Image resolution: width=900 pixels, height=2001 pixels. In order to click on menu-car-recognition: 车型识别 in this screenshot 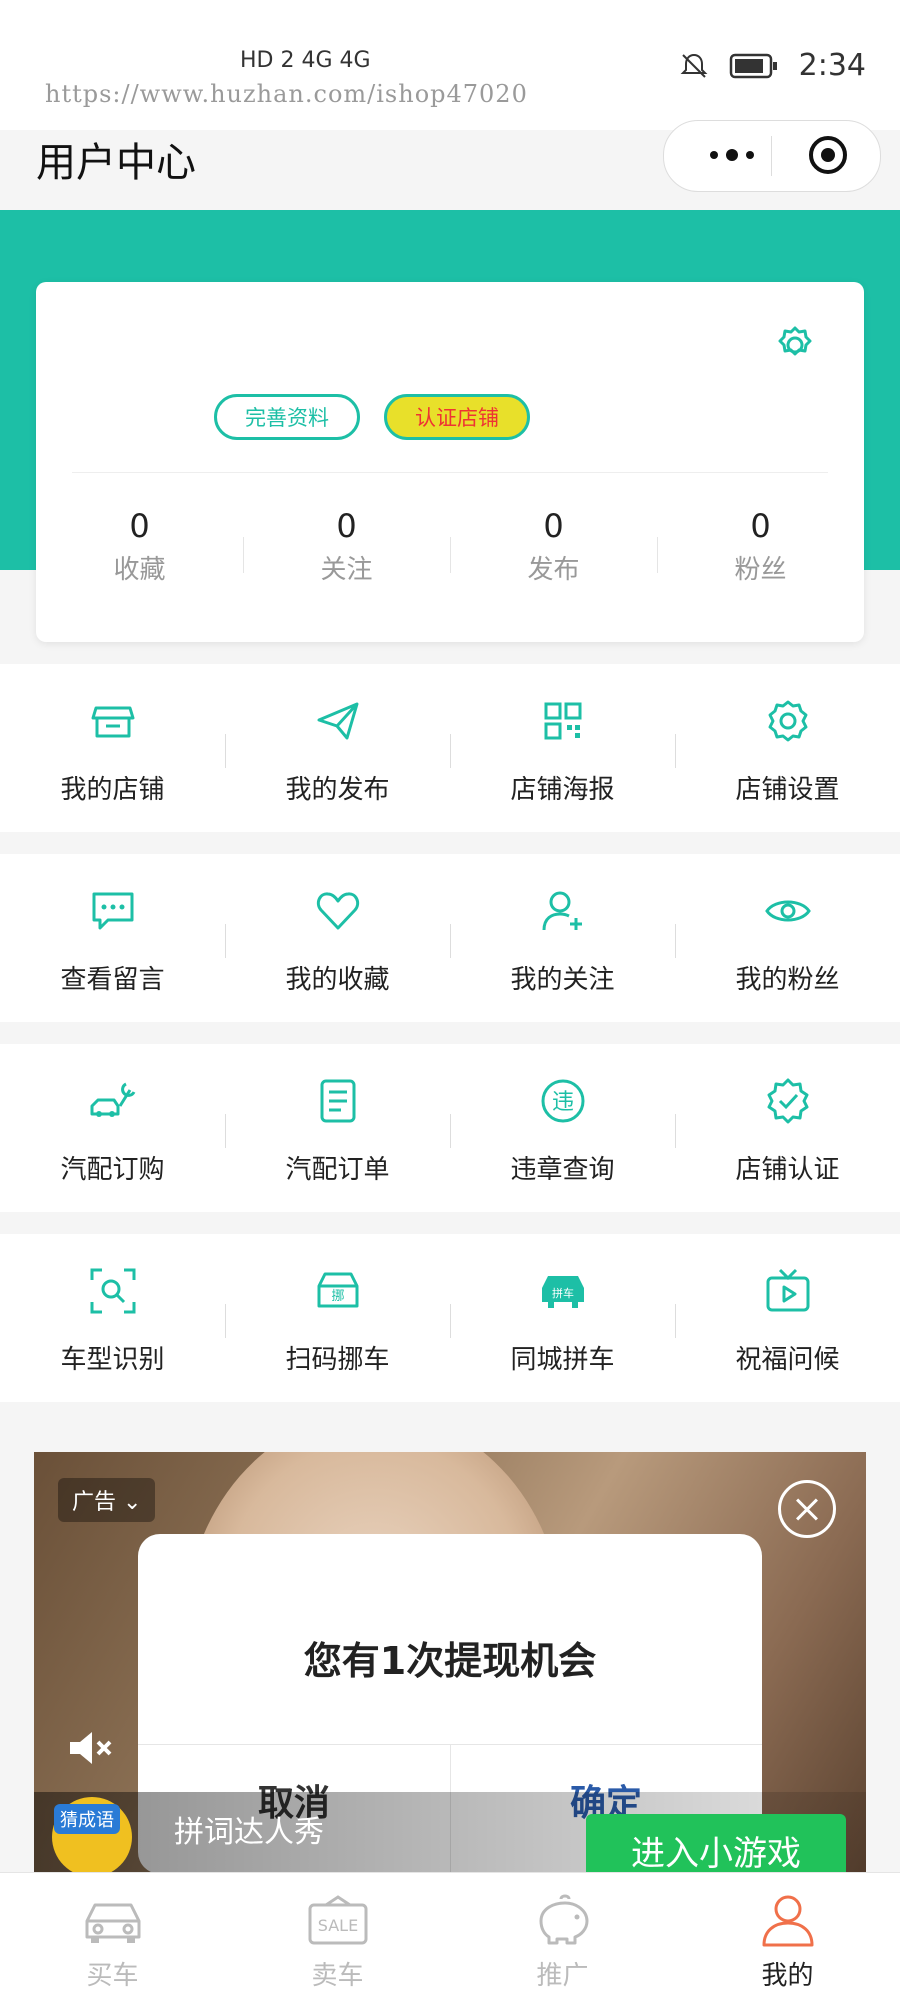, I will do `click(112, 1318)`.